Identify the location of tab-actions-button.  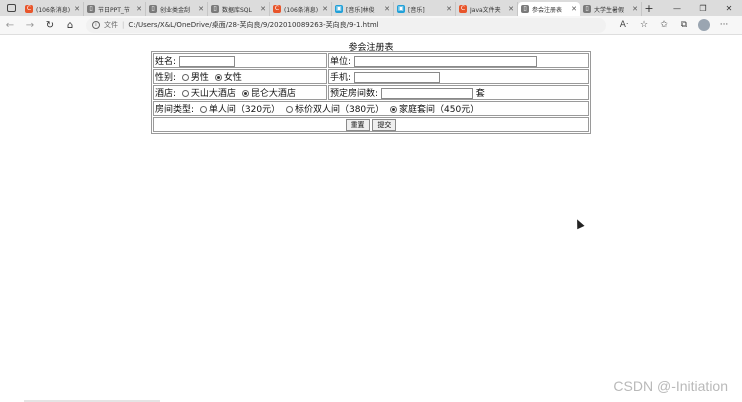
(11, 8).